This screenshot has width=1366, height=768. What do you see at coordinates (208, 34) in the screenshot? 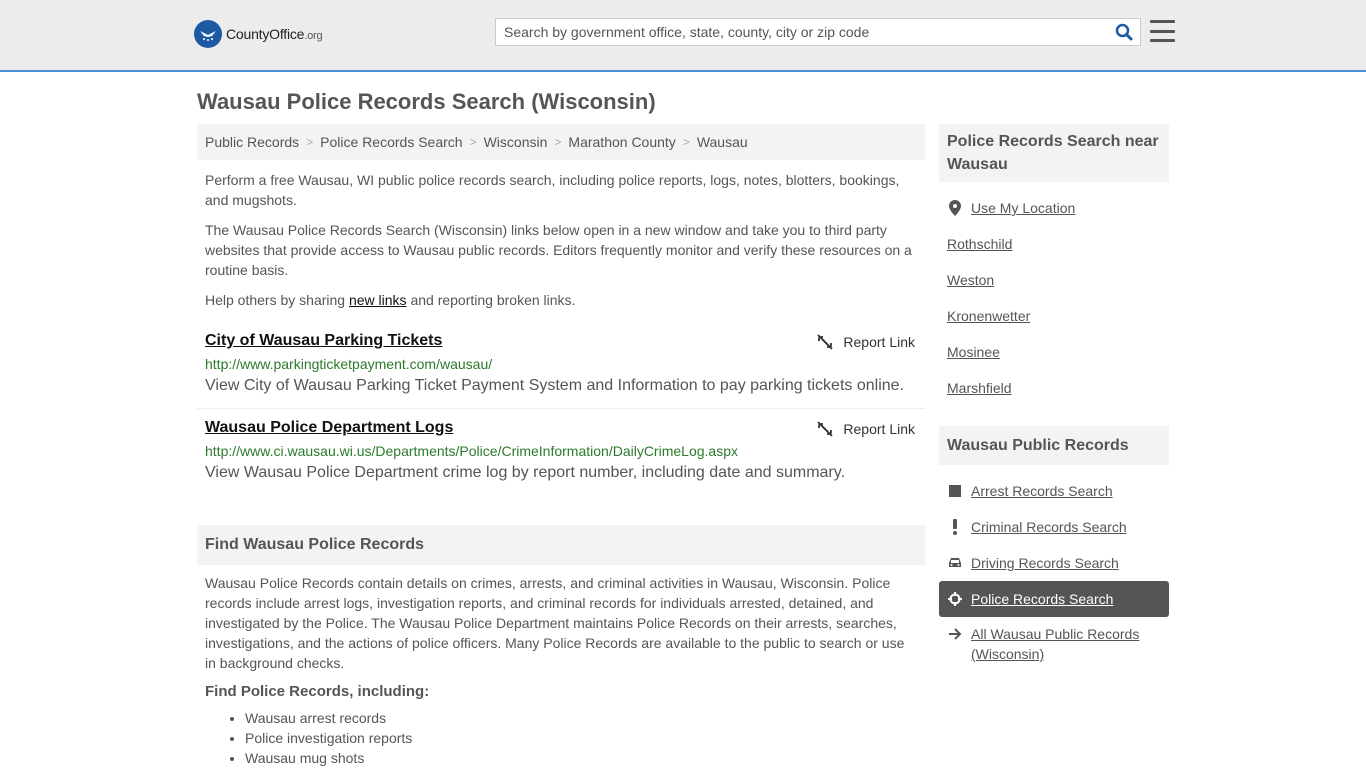
I see `logo-eagle-icon` at bounding box center [208, 34].